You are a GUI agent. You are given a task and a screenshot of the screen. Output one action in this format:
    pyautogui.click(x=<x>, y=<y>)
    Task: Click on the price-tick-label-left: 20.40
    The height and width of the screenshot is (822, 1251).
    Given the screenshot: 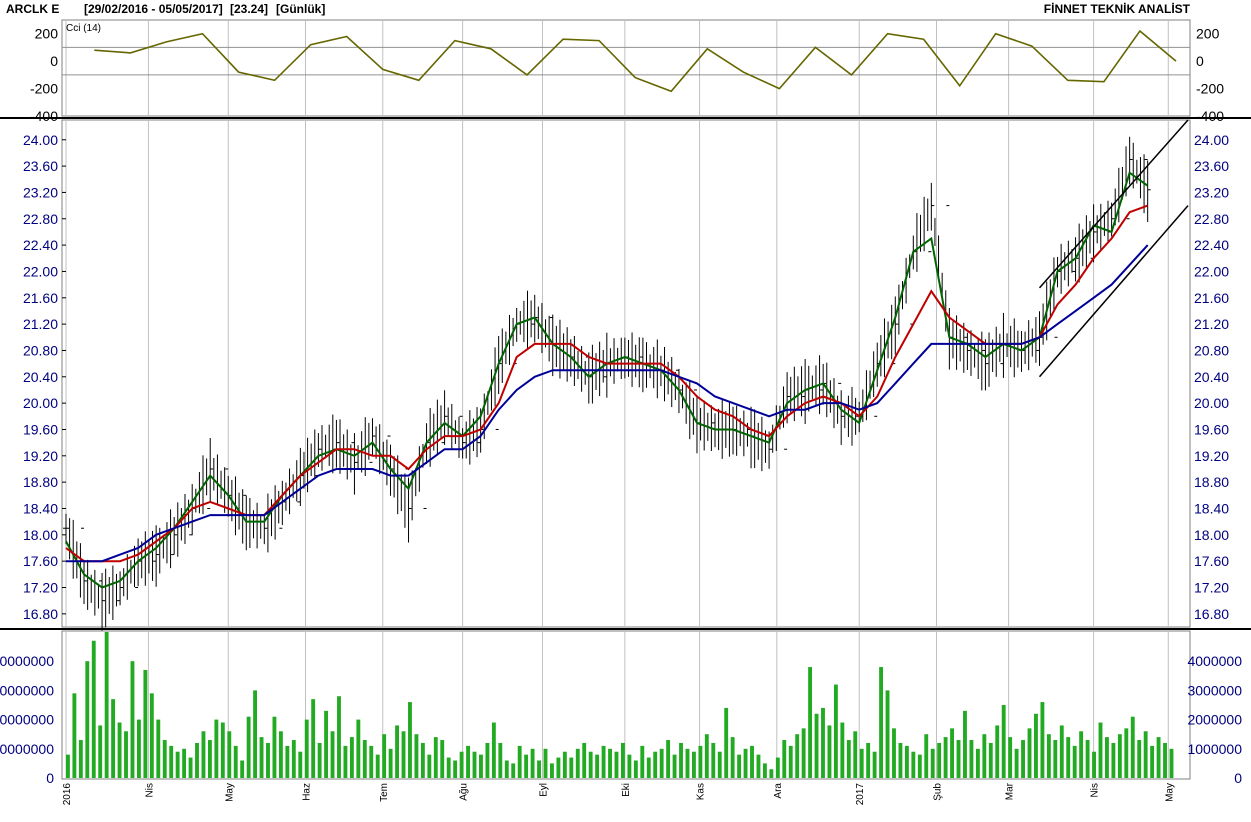 What is the action you would take?
    pyautogui.click(x=40, y=377)
    